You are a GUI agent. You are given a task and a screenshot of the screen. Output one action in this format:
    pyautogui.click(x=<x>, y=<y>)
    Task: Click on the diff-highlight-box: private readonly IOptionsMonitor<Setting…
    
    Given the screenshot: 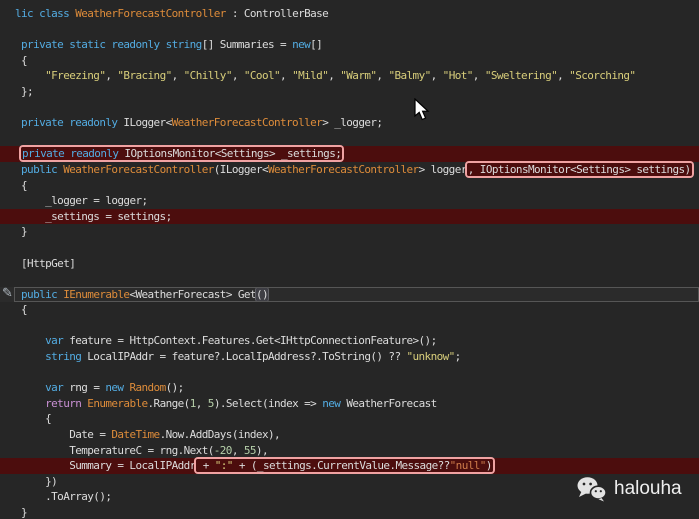 What is the action you would take?
    pyautogui.click(x=182, y=154)
    